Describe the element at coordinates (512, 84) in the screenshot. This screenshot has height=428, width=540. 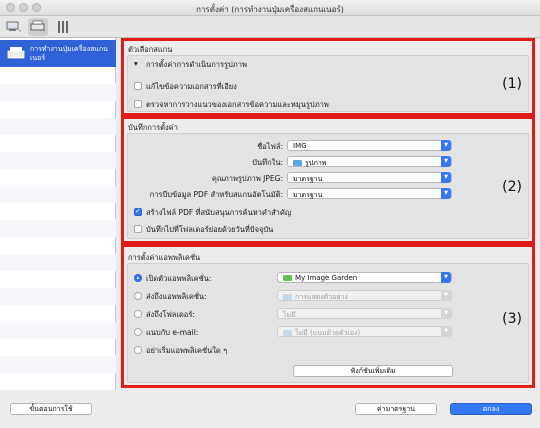
I see `callout-number-1: (1)` at that location.